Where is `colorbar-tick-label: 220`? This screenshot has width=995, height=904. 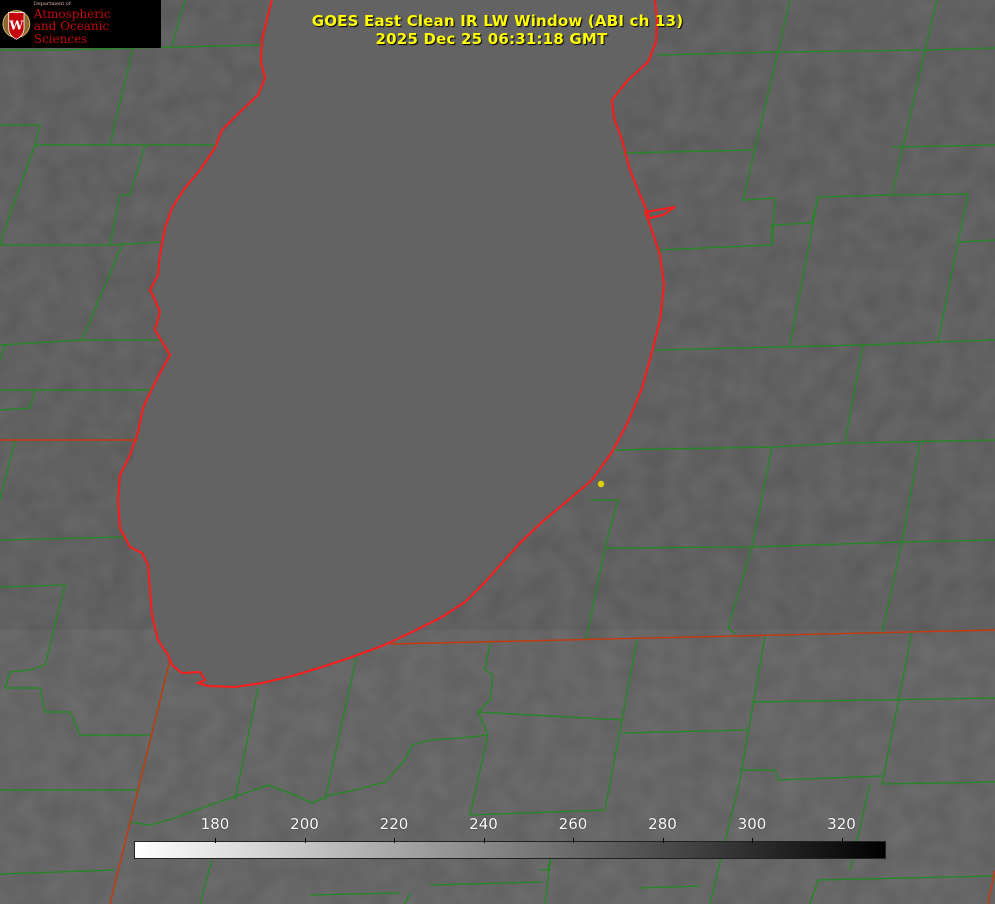
colorbar-tick-label: 220 is located at coordinates (394, 824).